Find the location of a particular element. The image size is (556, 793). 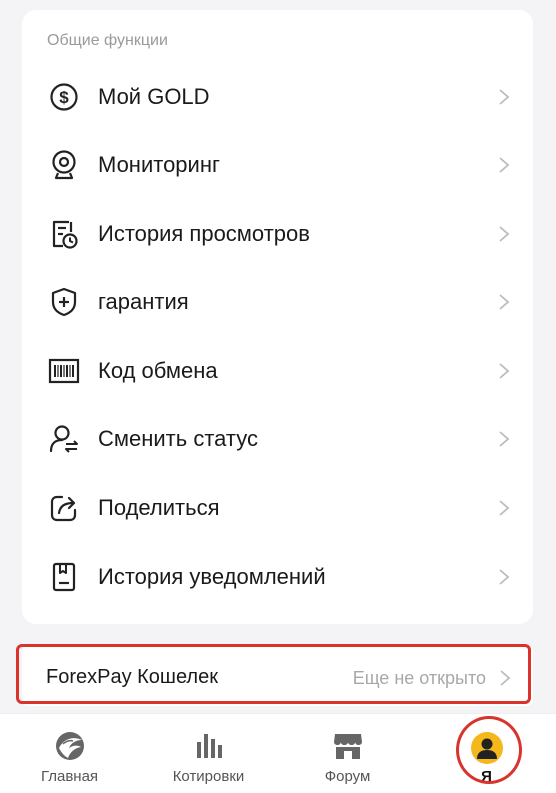

avatar-icon is located at coordinates (486, 748).